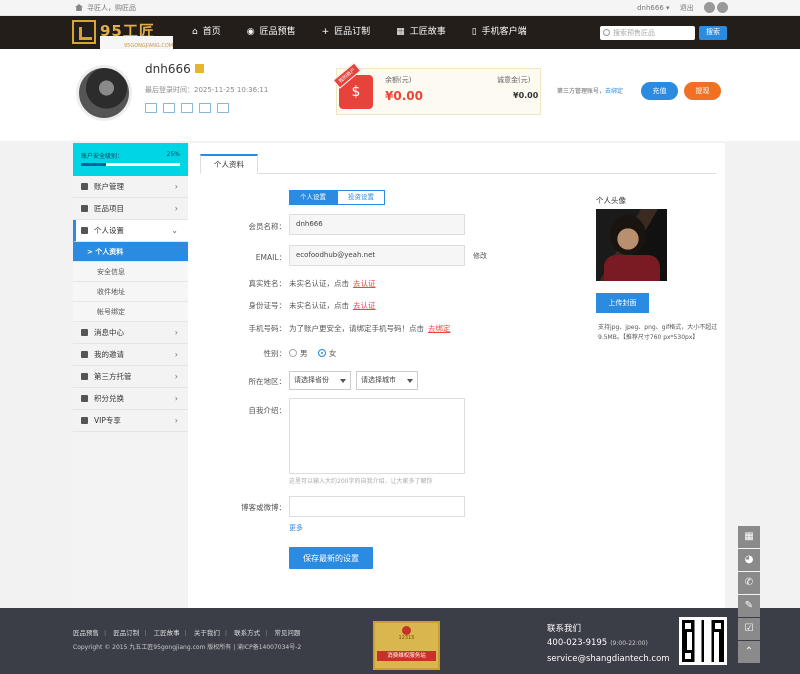 The width and height of the screenshot is (800, 674). Describe the element at coordinates (287, 633) in the screenshot. I see `footer-link-faq: 常见问题` at that location.